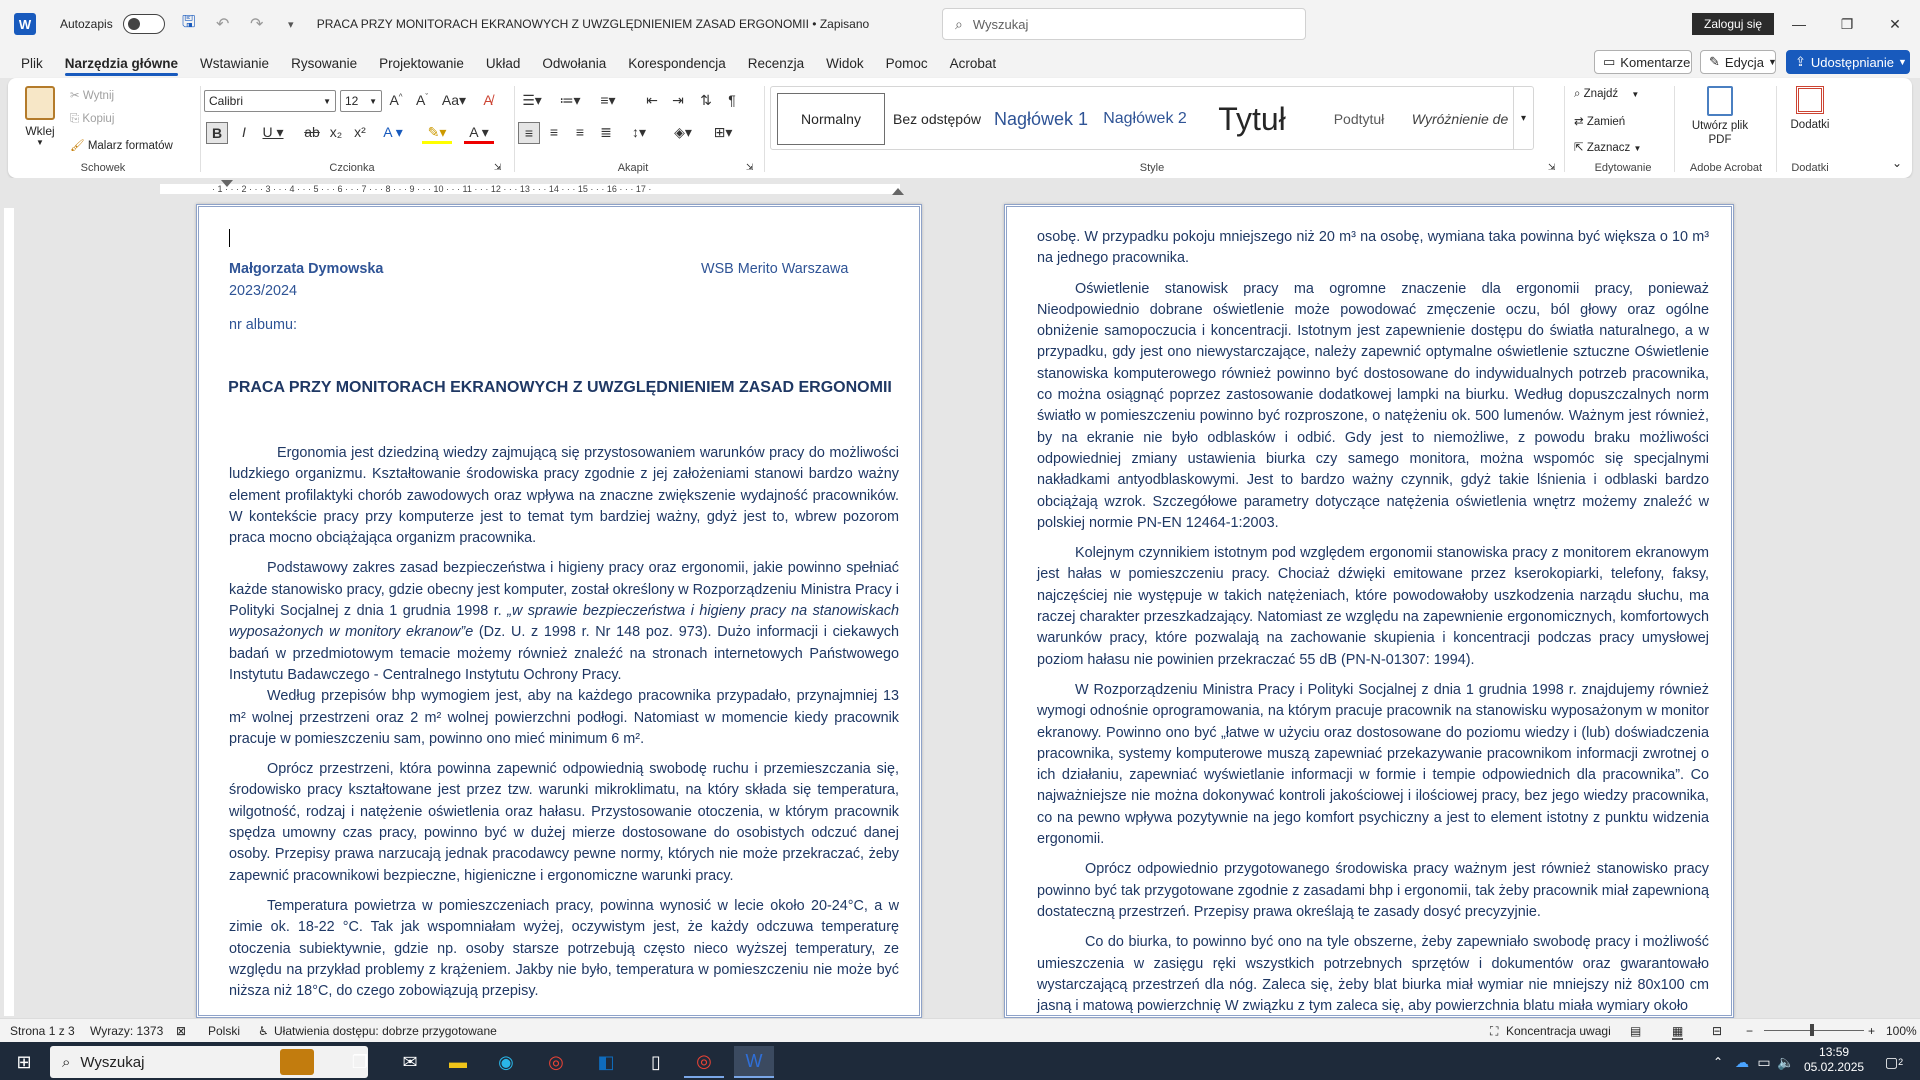 The image size is (1920, 1080). What do you see at coordinates (570, 100) in the screenshot?
I see `numbering-icon: ≔▾` at bounding box center [570, 100].